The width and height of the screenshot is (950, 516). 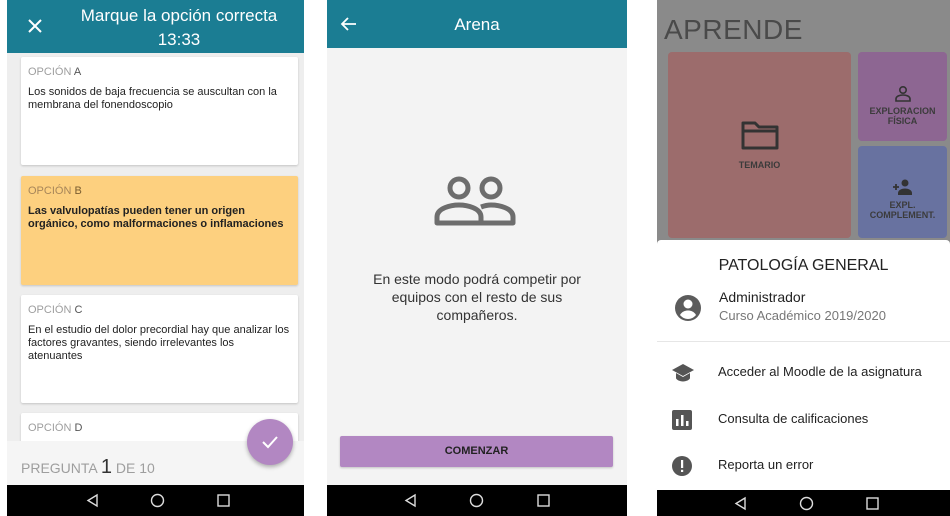 I want to click on arena-title: Arena, so click(x=477, y=24).